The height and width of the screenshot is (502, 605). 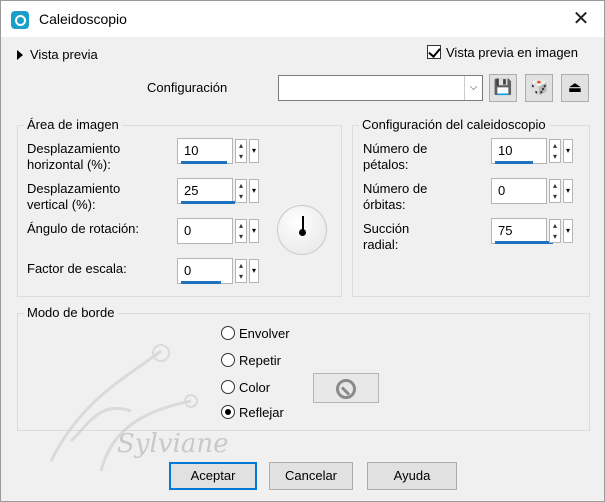 I want to click on save-preset-button: 💾, so click(x=503, y=88).